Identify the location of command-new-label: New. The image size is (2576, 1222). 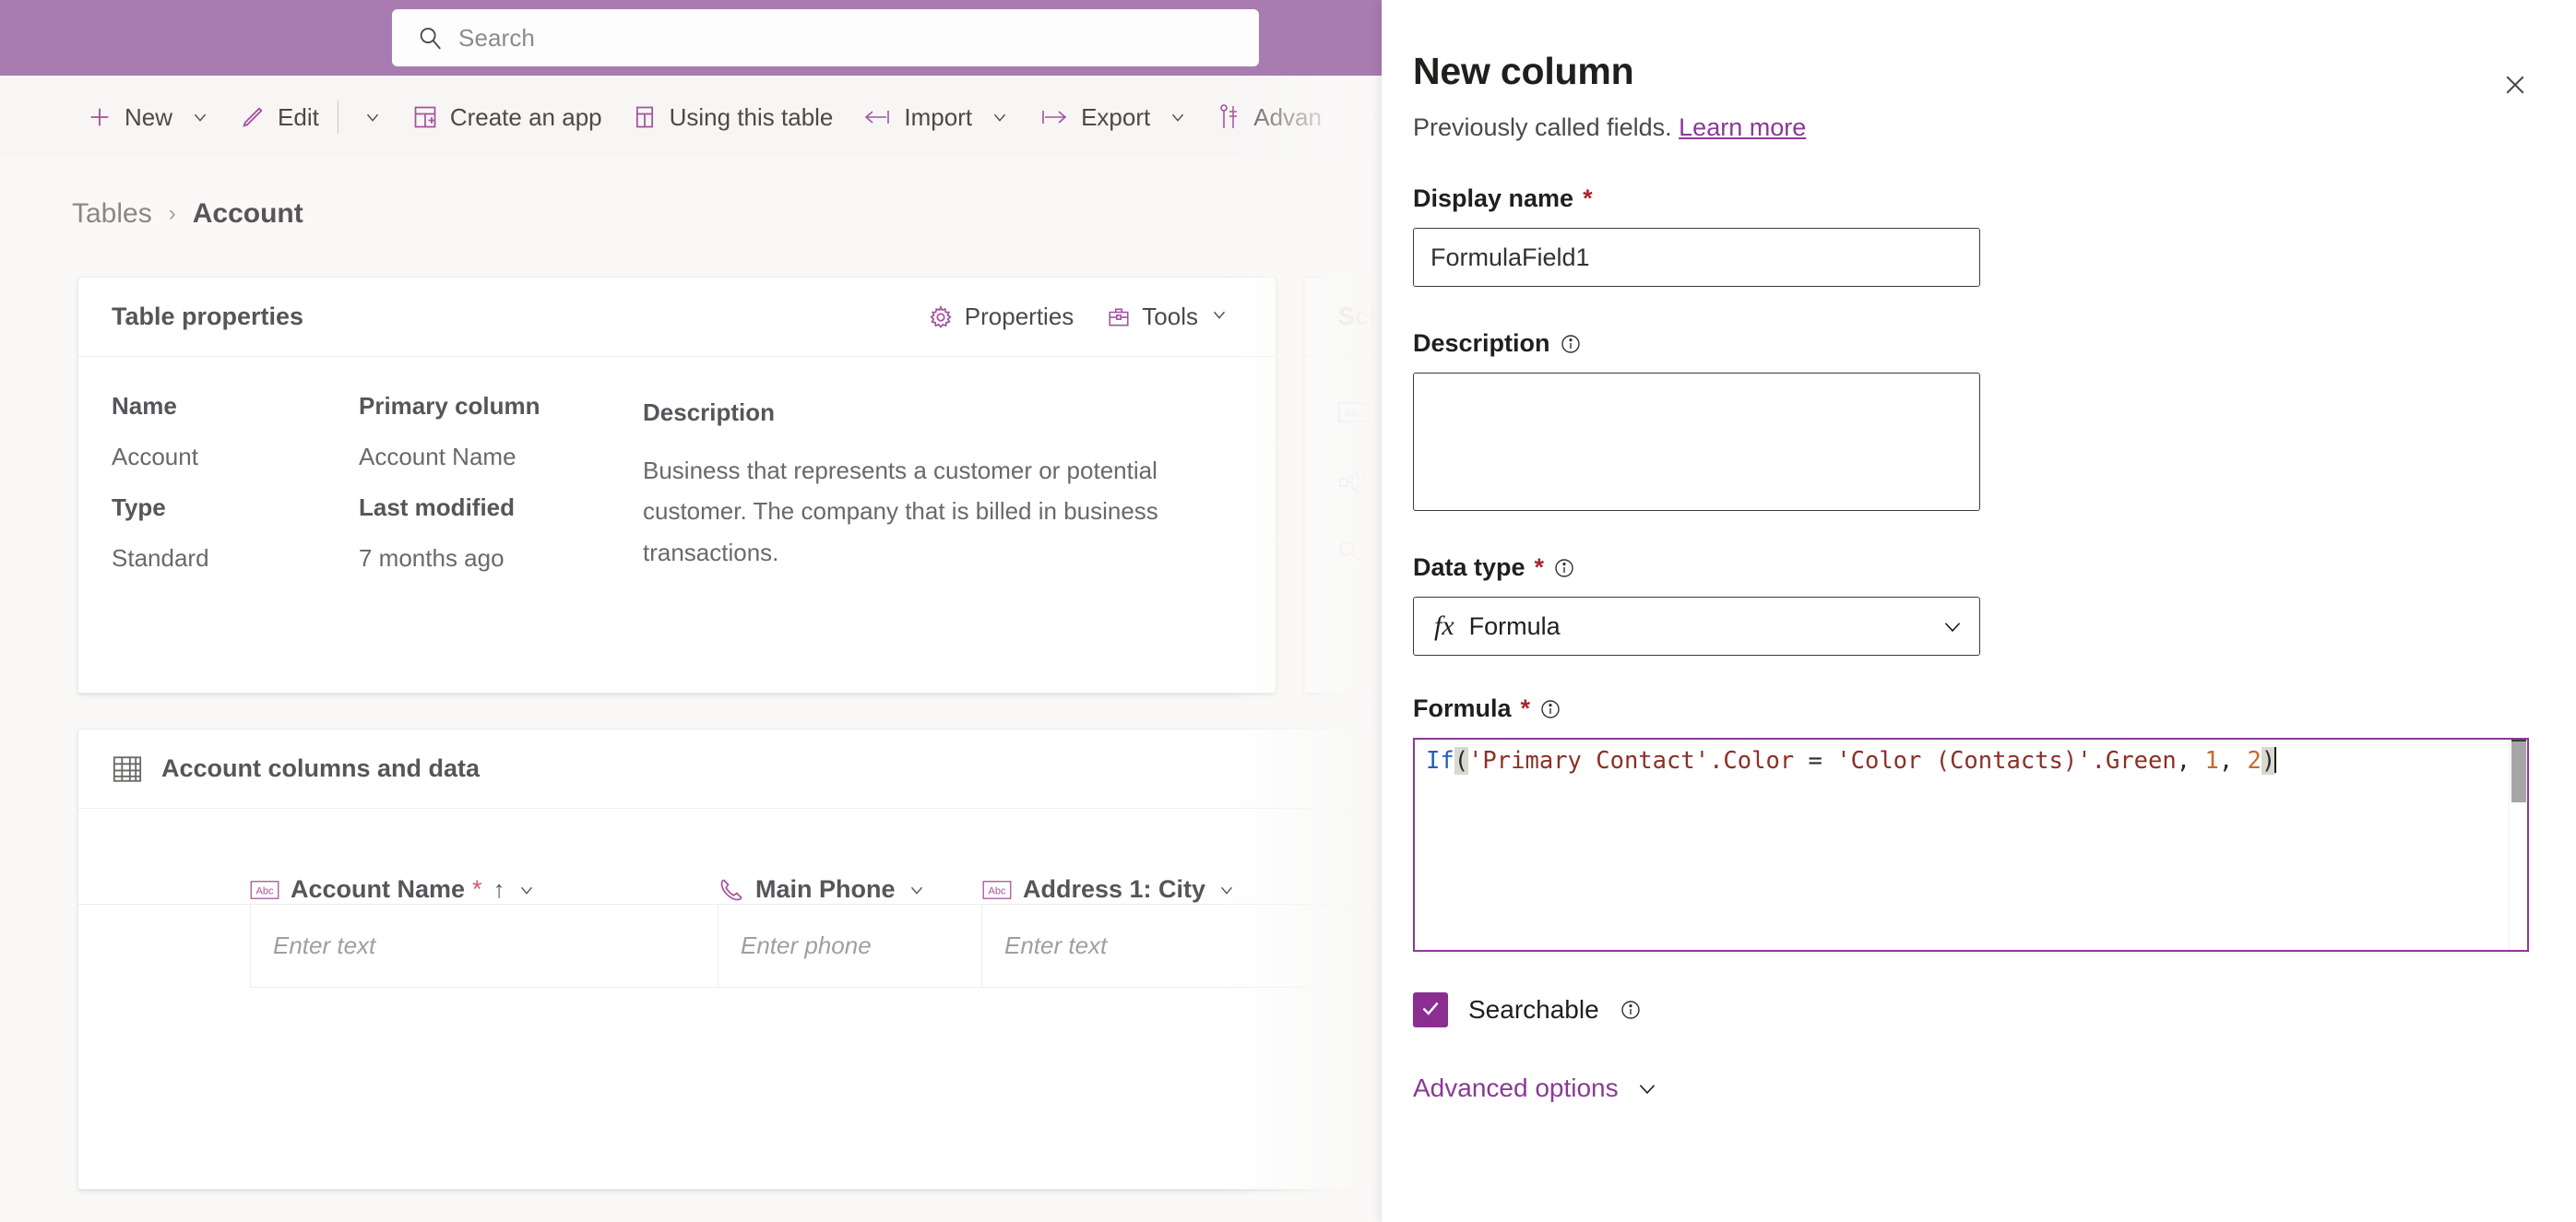
(149, 117).